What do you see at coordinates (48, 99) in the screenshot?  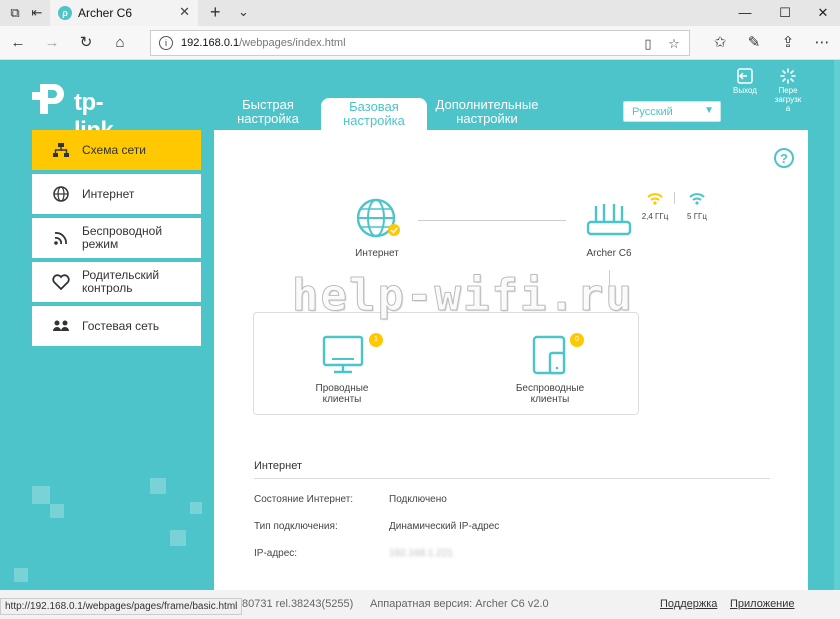 I see `tp-link-logo-icon` at bounding box center [48, 99].